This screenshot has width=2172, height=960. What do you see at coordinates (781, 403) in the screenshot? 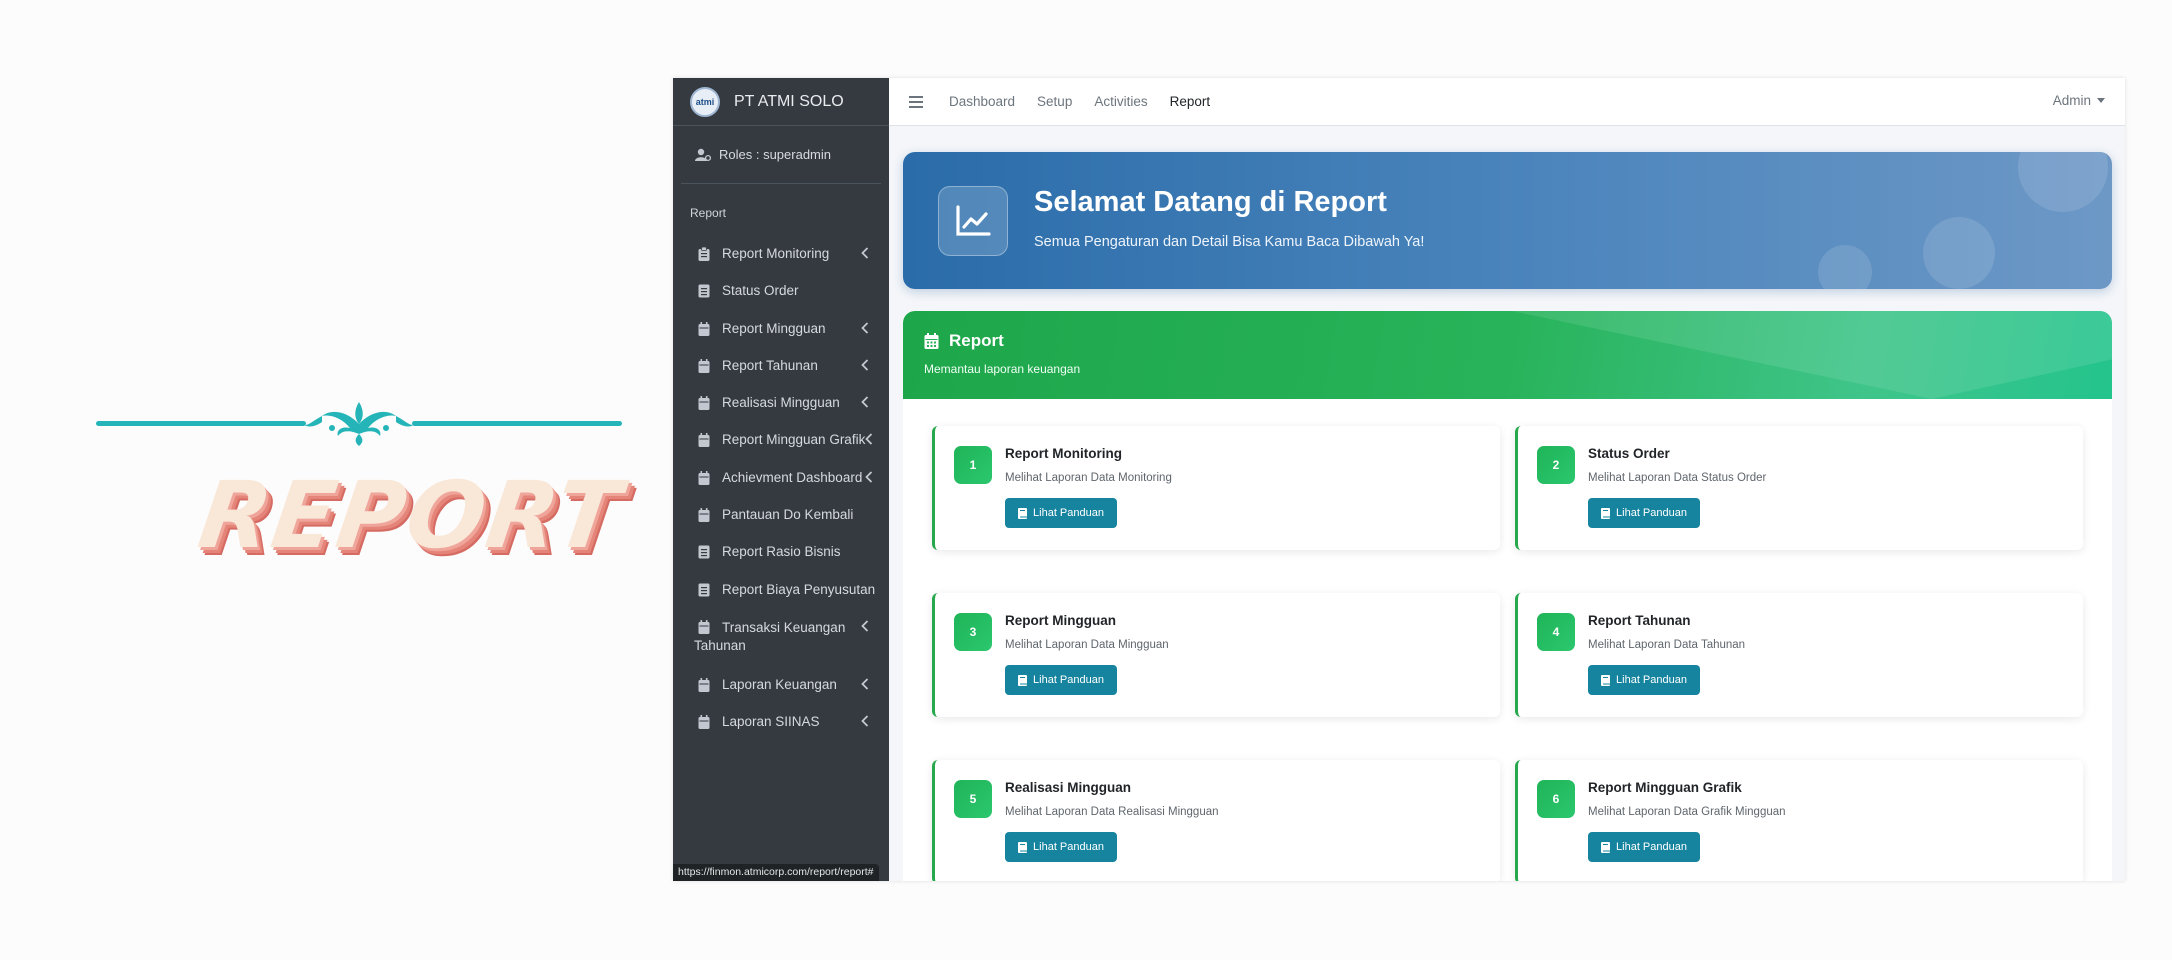
I see `sidebar-item-realisasi-mingguan: Realisasi Mingguan` at bounding box center [781, 403].